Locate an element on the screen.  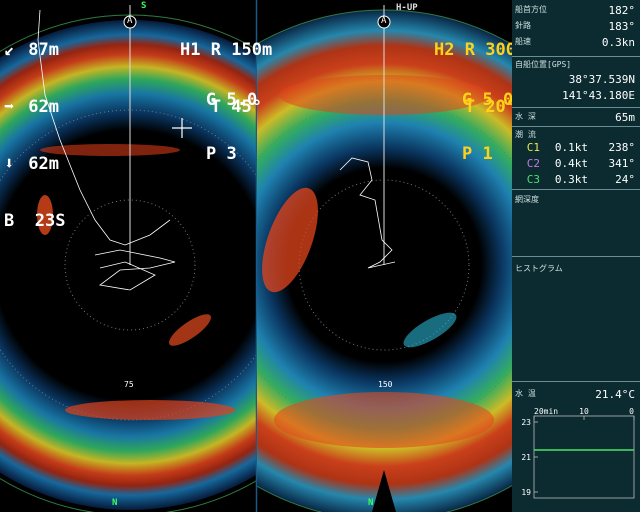
left-g-label: G is located at coordinates (211, 100).